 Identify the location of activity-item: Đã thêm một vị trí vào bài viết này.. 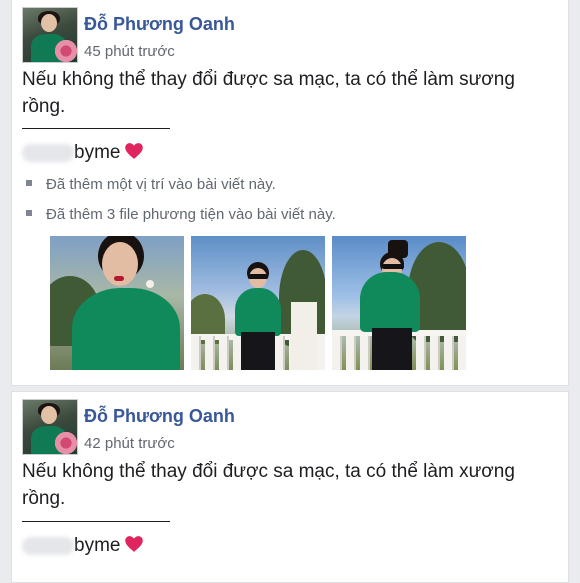
(151, 184).